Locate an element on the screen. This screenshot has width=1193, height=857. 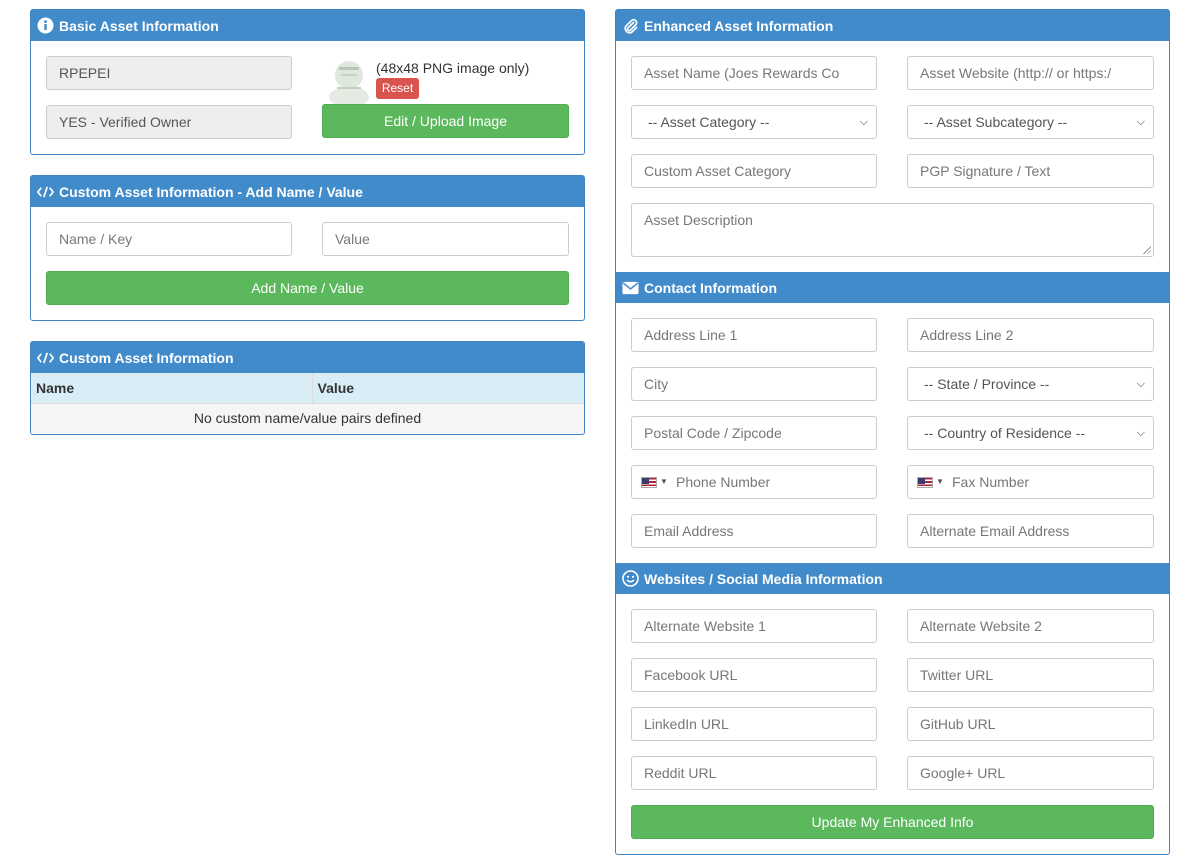
column-header-name: Name is located at coordinates (171, 388).